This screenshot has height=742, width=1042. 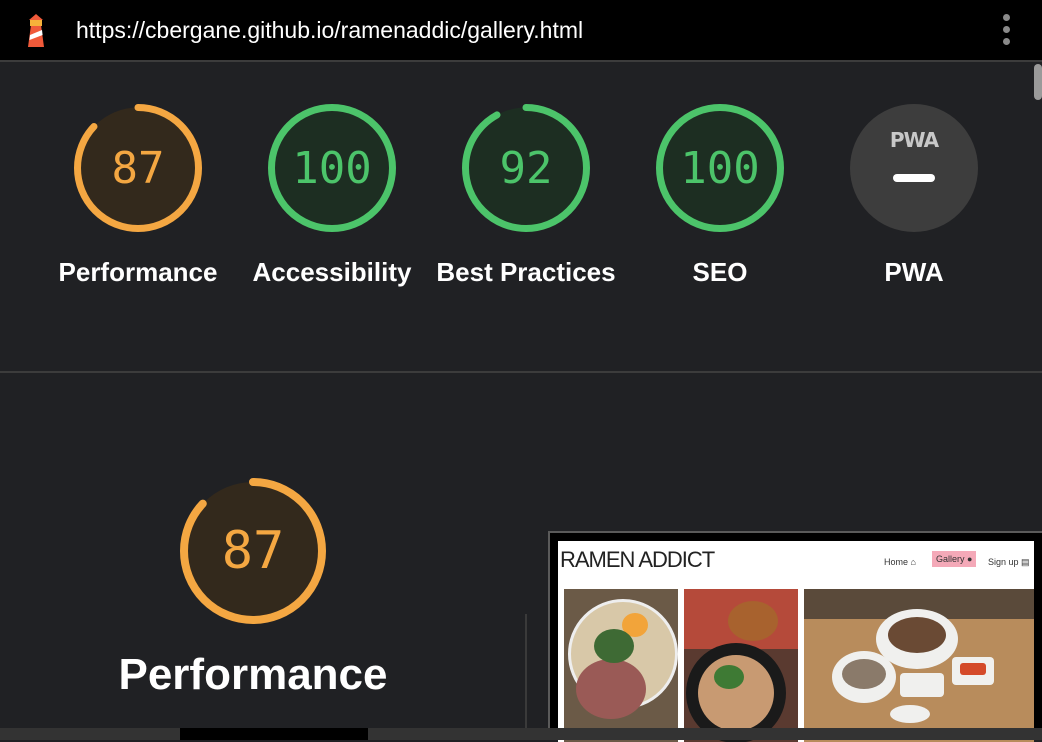 What do you see at coordinates (521, 372) in the screenshot?
I see `section-divider` at bounding box center [521, 372].